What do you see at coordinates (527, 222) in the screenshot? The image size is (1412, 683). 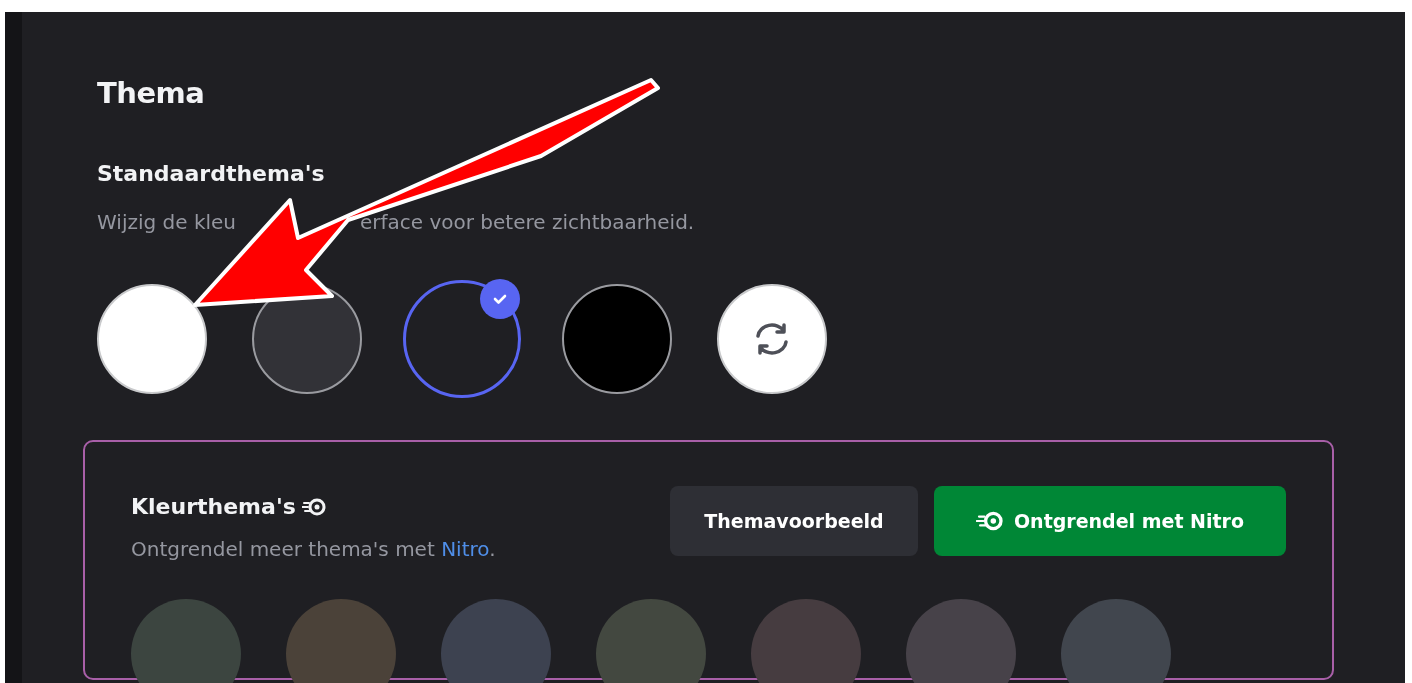 I see `description-text: erface voor betere zichtbaarheid.` at bounding box center [527, 222].